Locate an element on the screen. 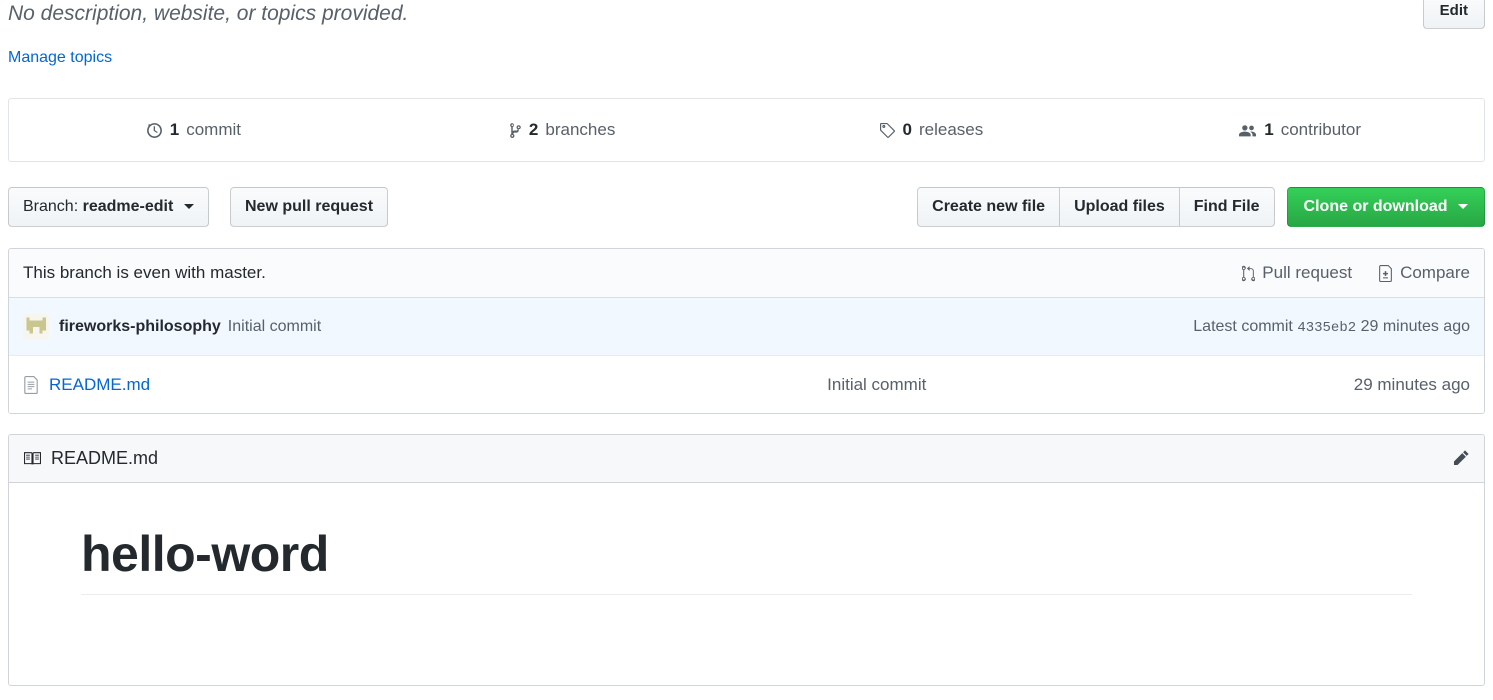 This screenshot has width=1493, height=700. file-commit-message: Initial commit is located at coordinates (877, 385).